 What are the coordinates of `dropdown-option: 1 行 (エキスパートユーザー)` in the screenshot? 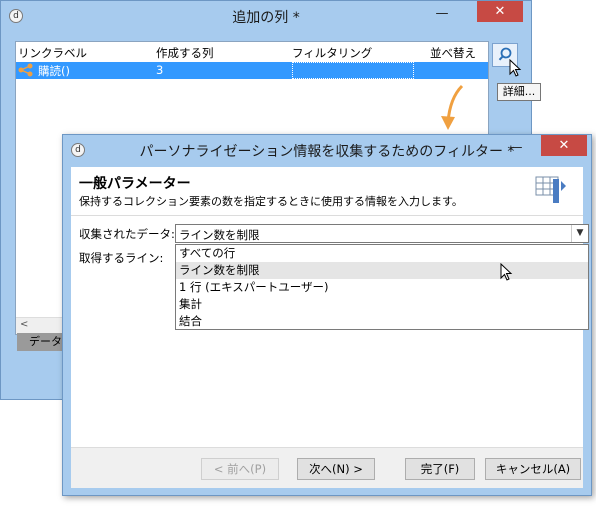 It's located at (382, 287).